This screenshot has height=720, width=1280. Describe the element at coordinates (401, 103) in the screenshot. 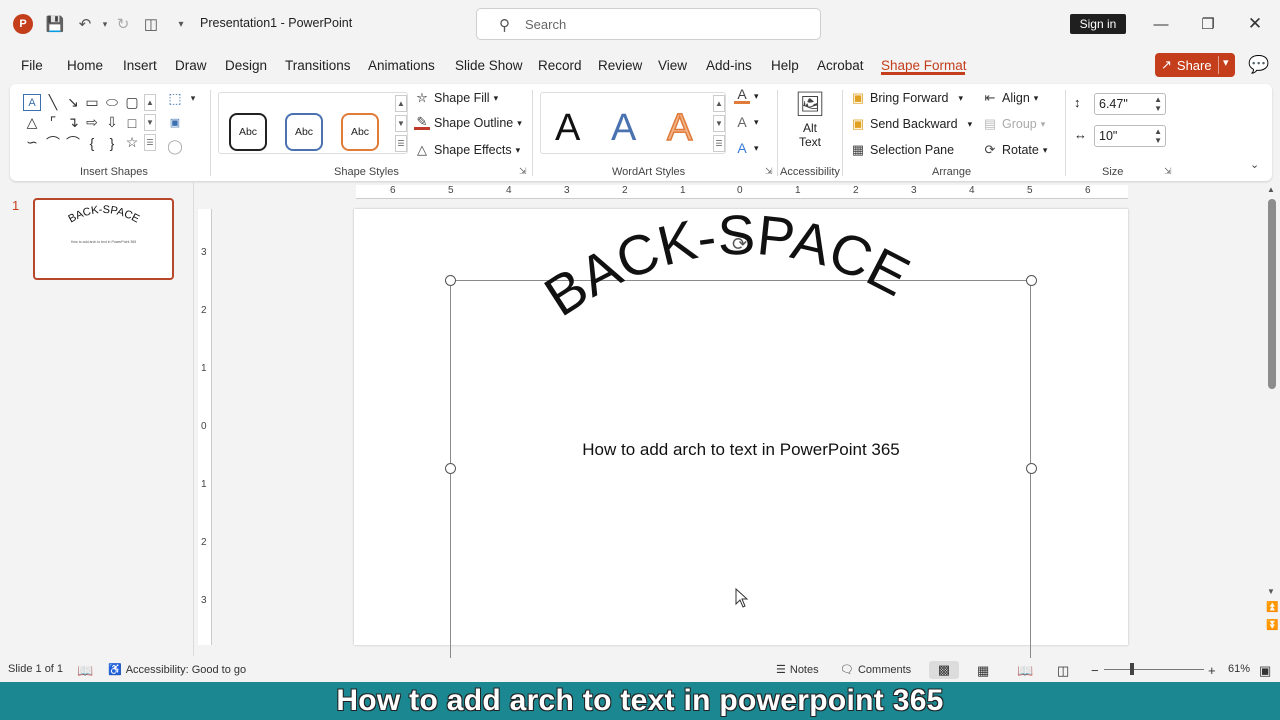

I see `styles-up-icon: ▲` at that location.